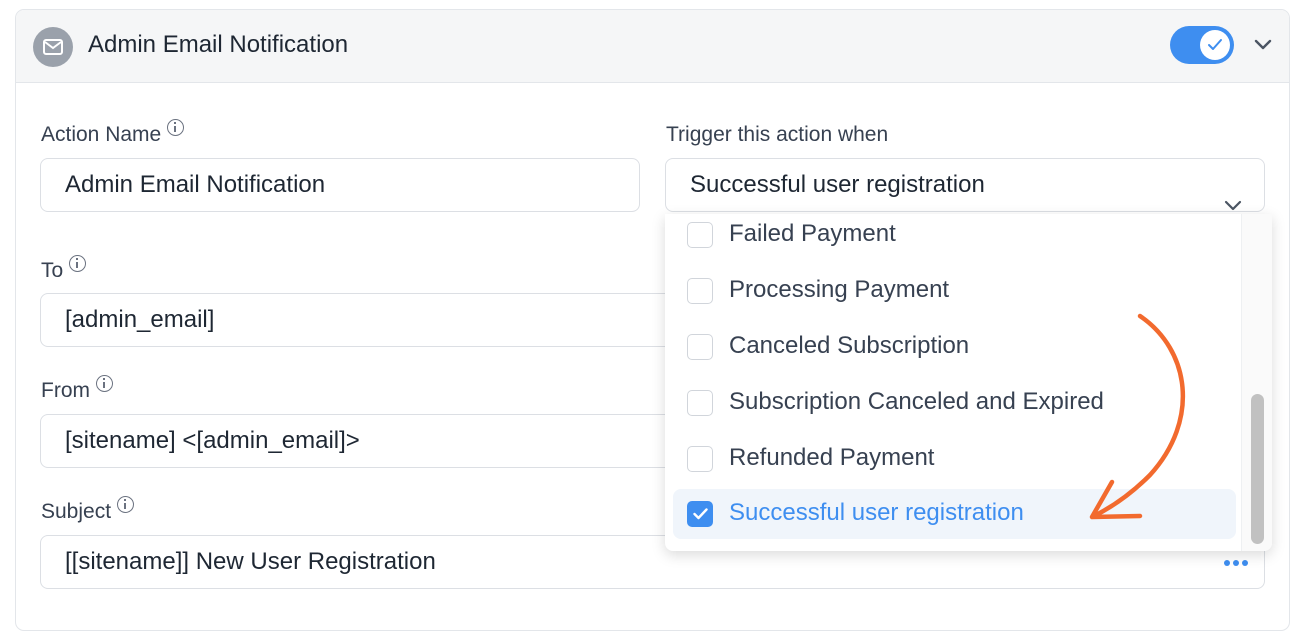  I want to click on to-label: To, so click(64, 269).